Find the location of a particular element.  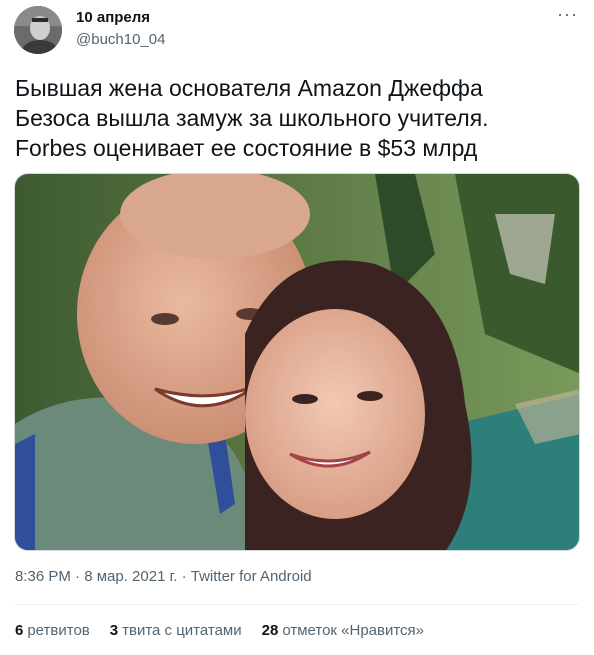

more-options-icon: ··· is located at coordinates (567, 14).